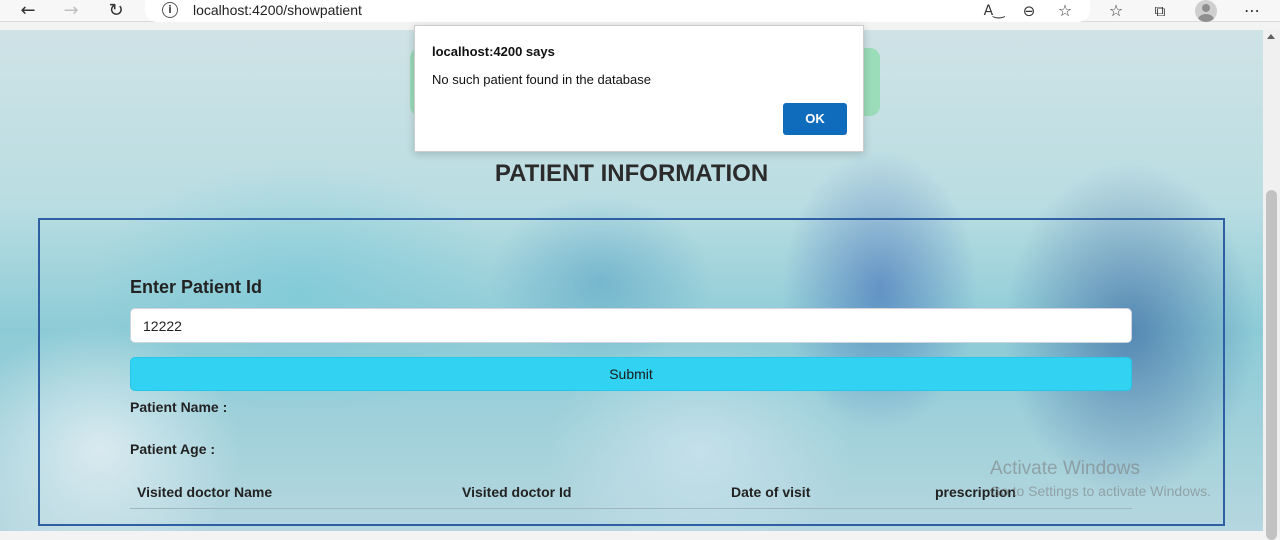 This screenshot has width=1280, height=540. Describe the element at coordinates (1271, 365) in the screenshot. I see `scroll-thumb` at that location.